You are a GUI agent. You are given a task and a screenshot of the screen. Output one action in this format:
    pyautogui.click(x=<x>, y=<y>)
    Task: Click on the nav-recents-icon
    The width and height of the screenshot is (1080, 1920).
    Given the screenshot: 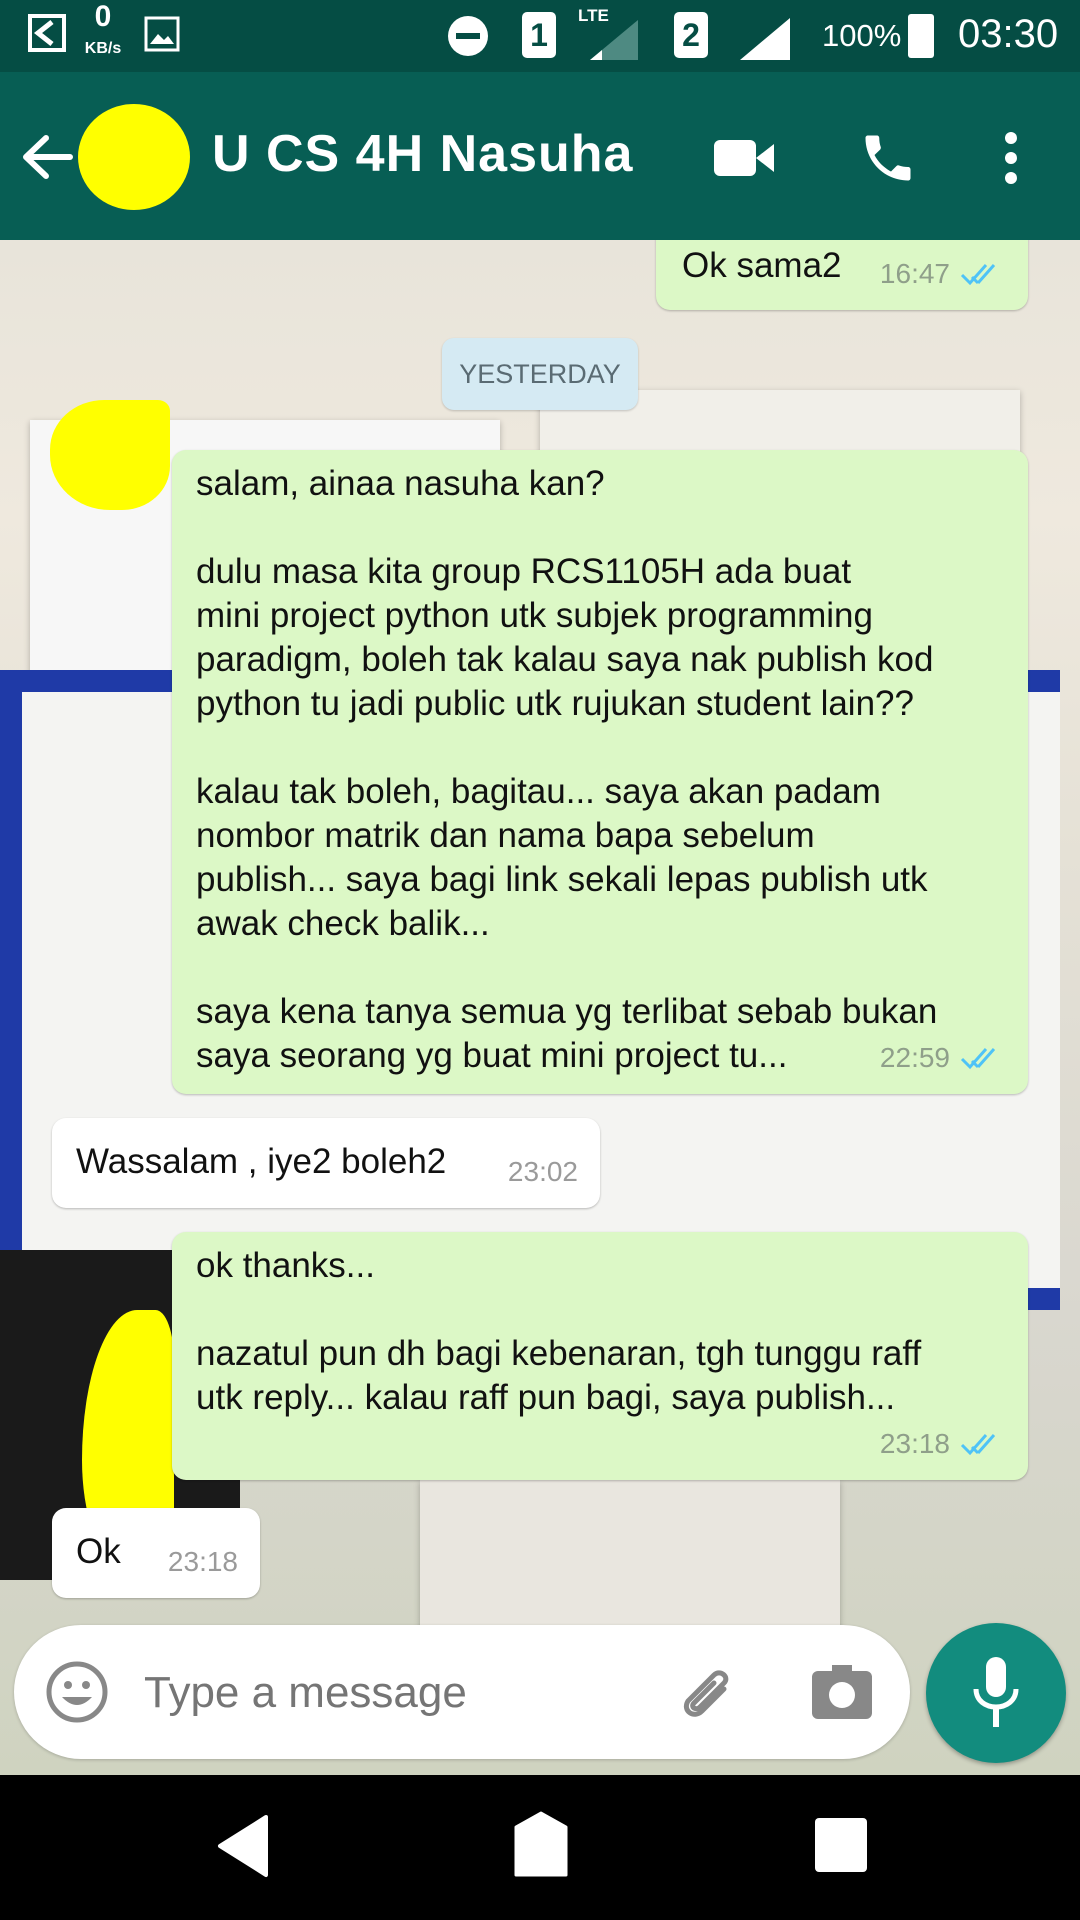 What is the action you would take?
    pyautogui.click(x=841, y=1845)
    